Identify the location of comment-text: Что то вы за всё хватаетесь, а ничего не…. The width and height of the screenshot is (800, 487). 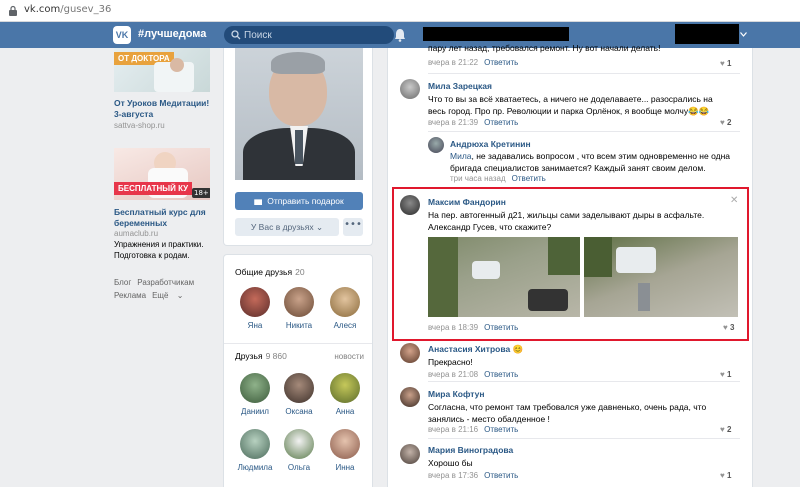
(570, 105).